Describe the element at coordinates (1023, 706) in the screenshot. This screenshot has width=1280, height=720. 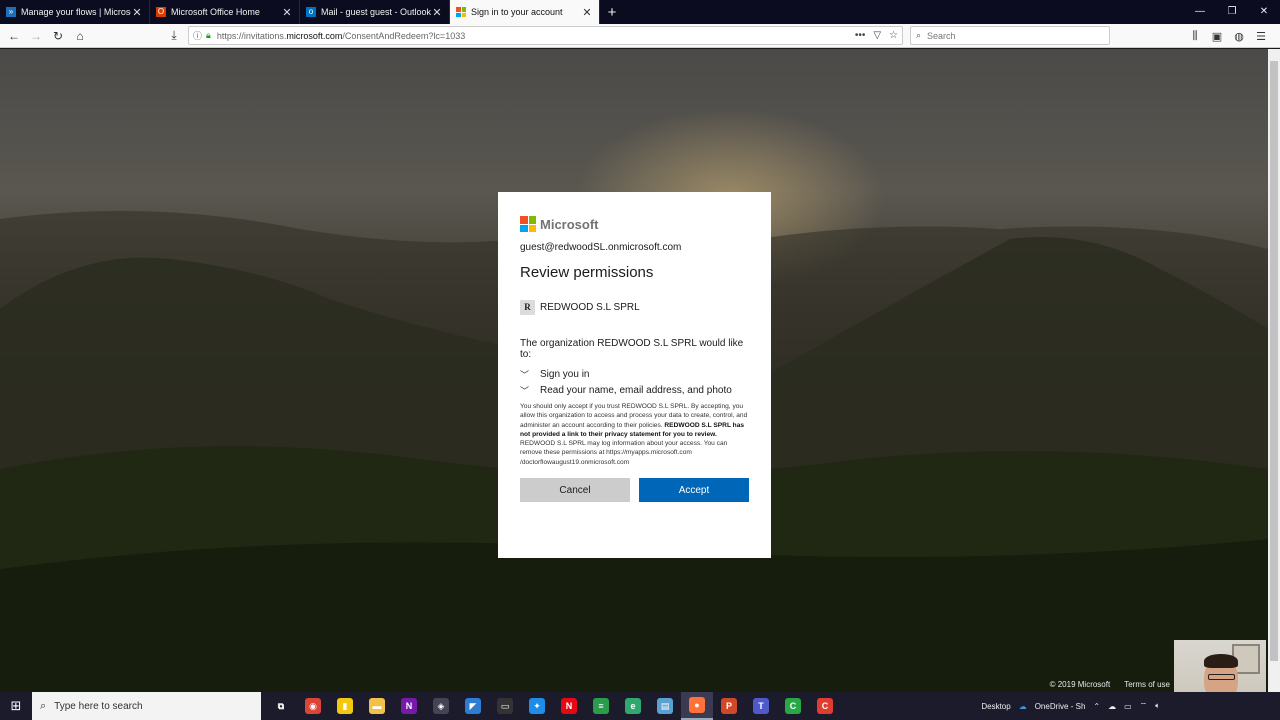
I see `onedrive-icon: ☁` at that location.